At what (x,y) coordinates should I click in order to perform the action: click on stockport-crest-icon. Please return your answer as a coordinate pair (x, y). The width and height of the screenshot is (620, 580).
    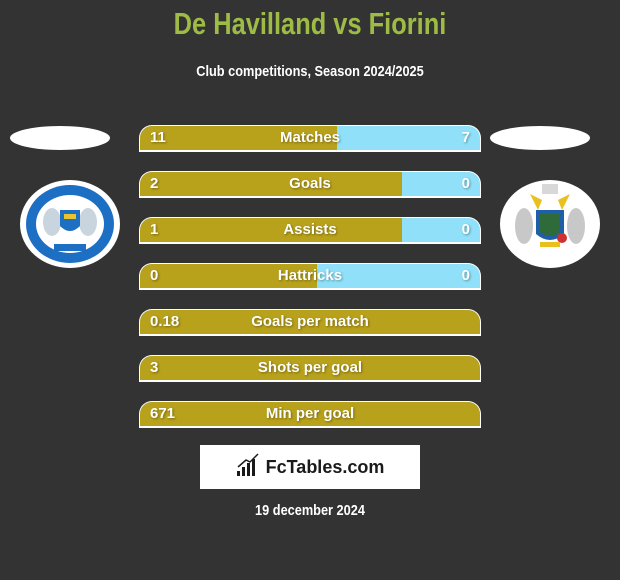
    Looking at the image, I should click on (550, 224).